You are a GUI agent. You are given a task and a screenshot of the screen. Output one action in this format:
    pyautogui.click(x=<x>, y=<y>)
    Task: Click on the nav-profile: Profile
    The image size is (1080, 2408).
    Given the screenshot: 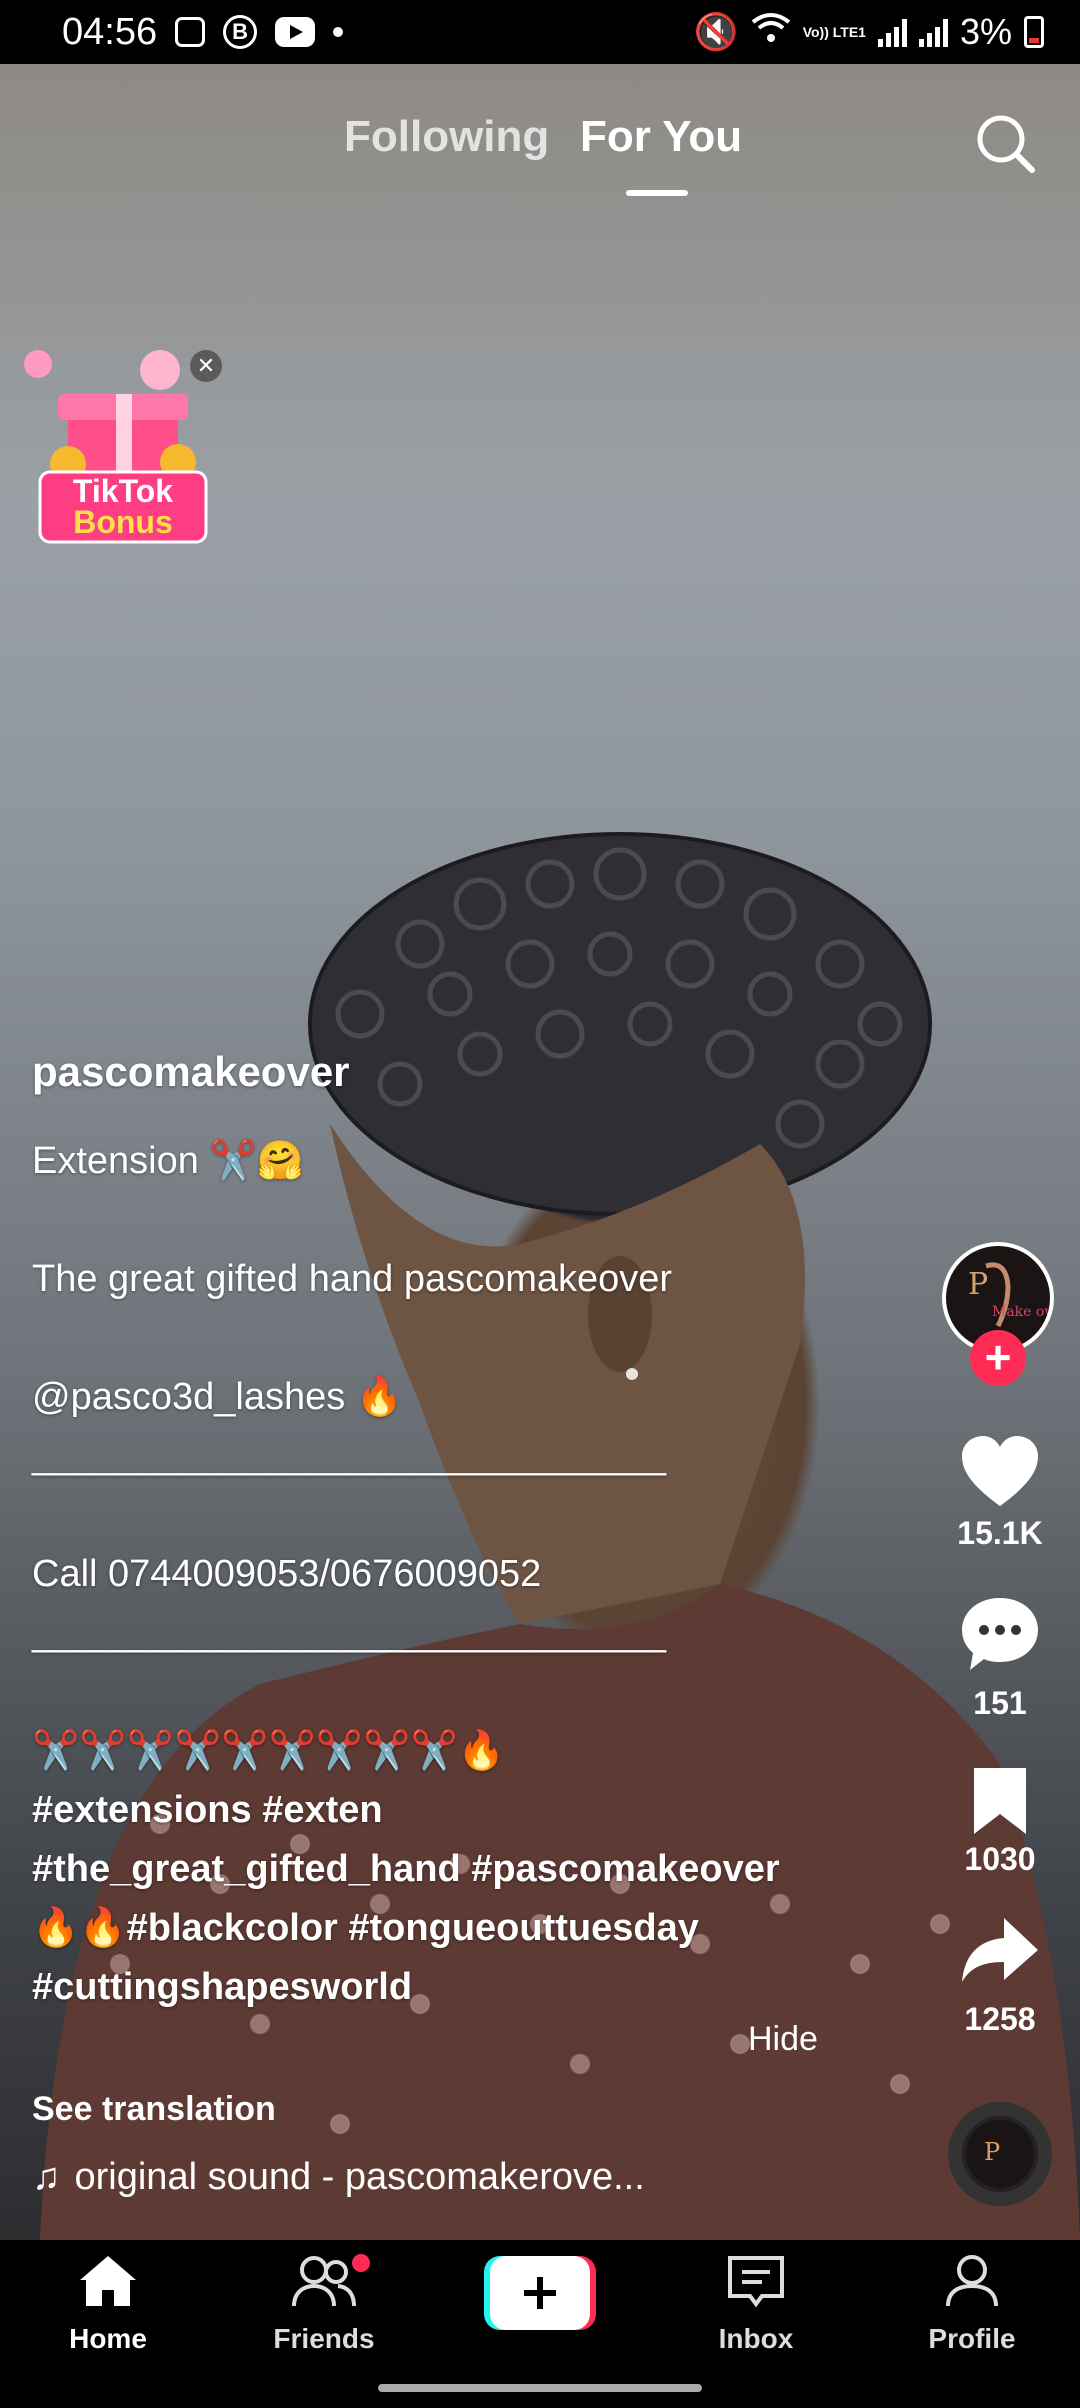 What is the action you would take?
    pyautogui.click(x=972, y=2304)
    